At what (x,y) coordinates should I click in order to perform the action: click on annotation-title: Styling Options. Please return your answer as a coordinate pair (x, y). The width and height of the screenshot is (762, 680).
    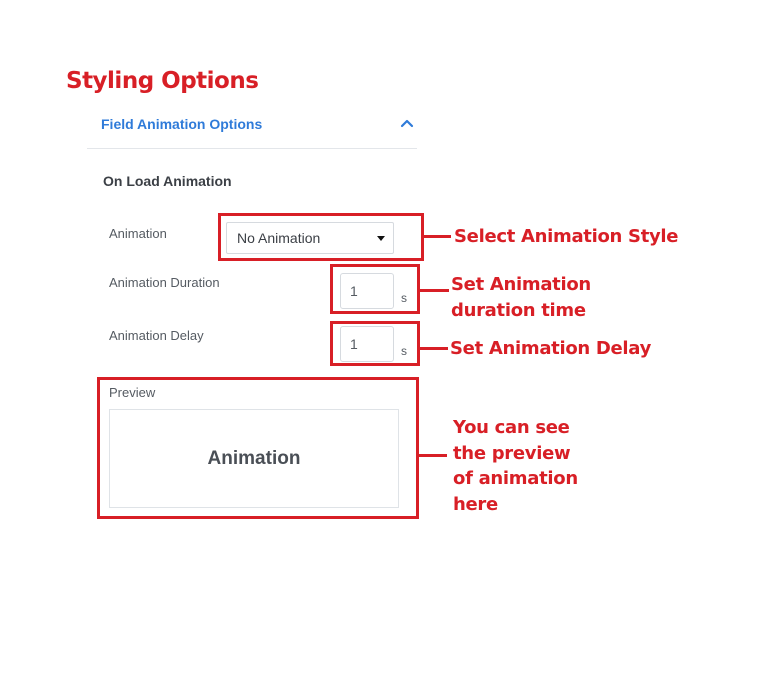
    Looking at the image, I should click on (162, 81).